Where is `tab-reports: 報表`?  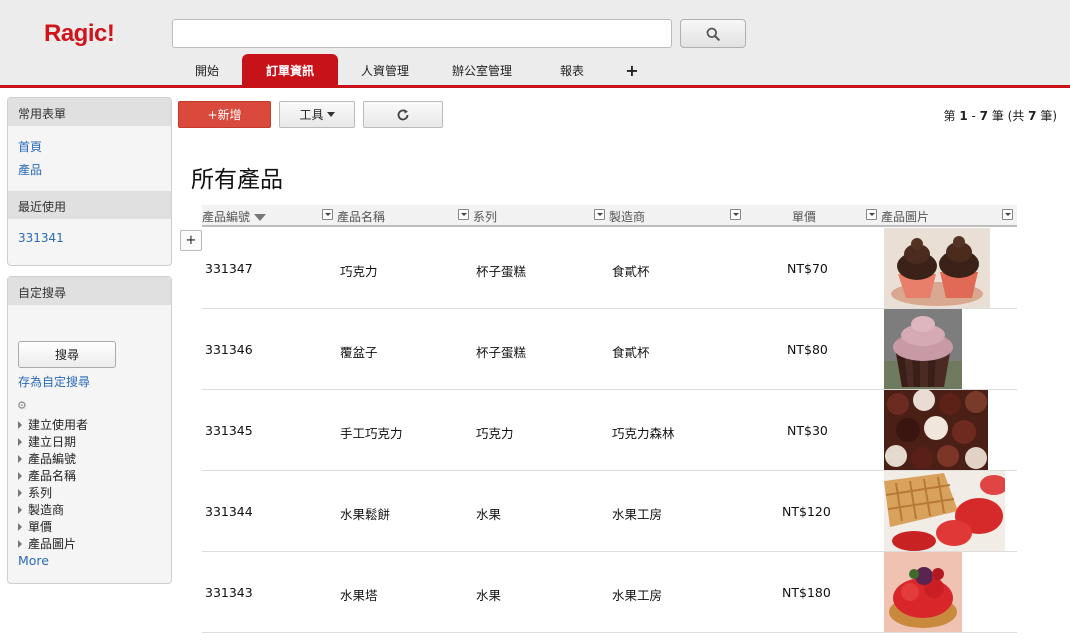
tab-reports: 報表 is located at coordinates (572, 70).